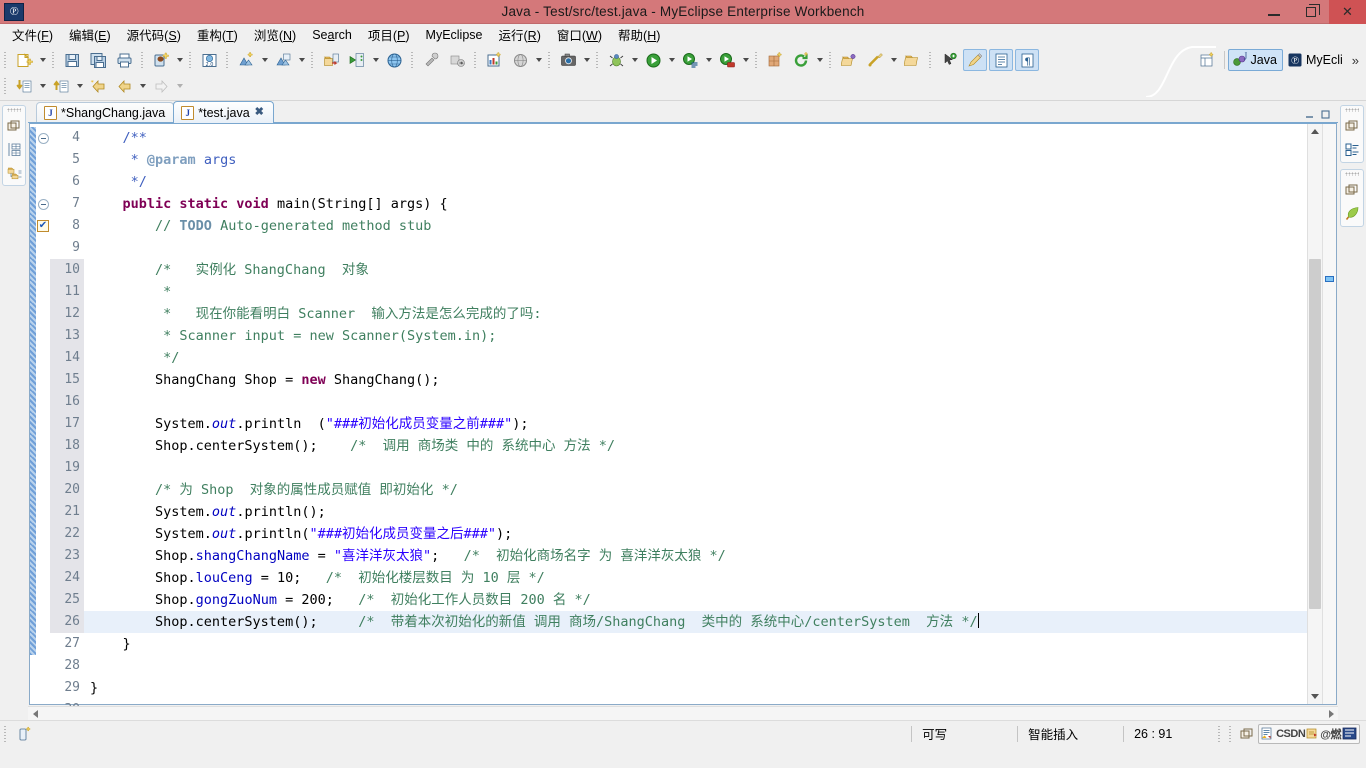 Image resolution: width=1366 pixels, height=768 pixels. Describe the element at coordinates (801, 60) in the screenshot. I see `db-refresh-icon` at that location.